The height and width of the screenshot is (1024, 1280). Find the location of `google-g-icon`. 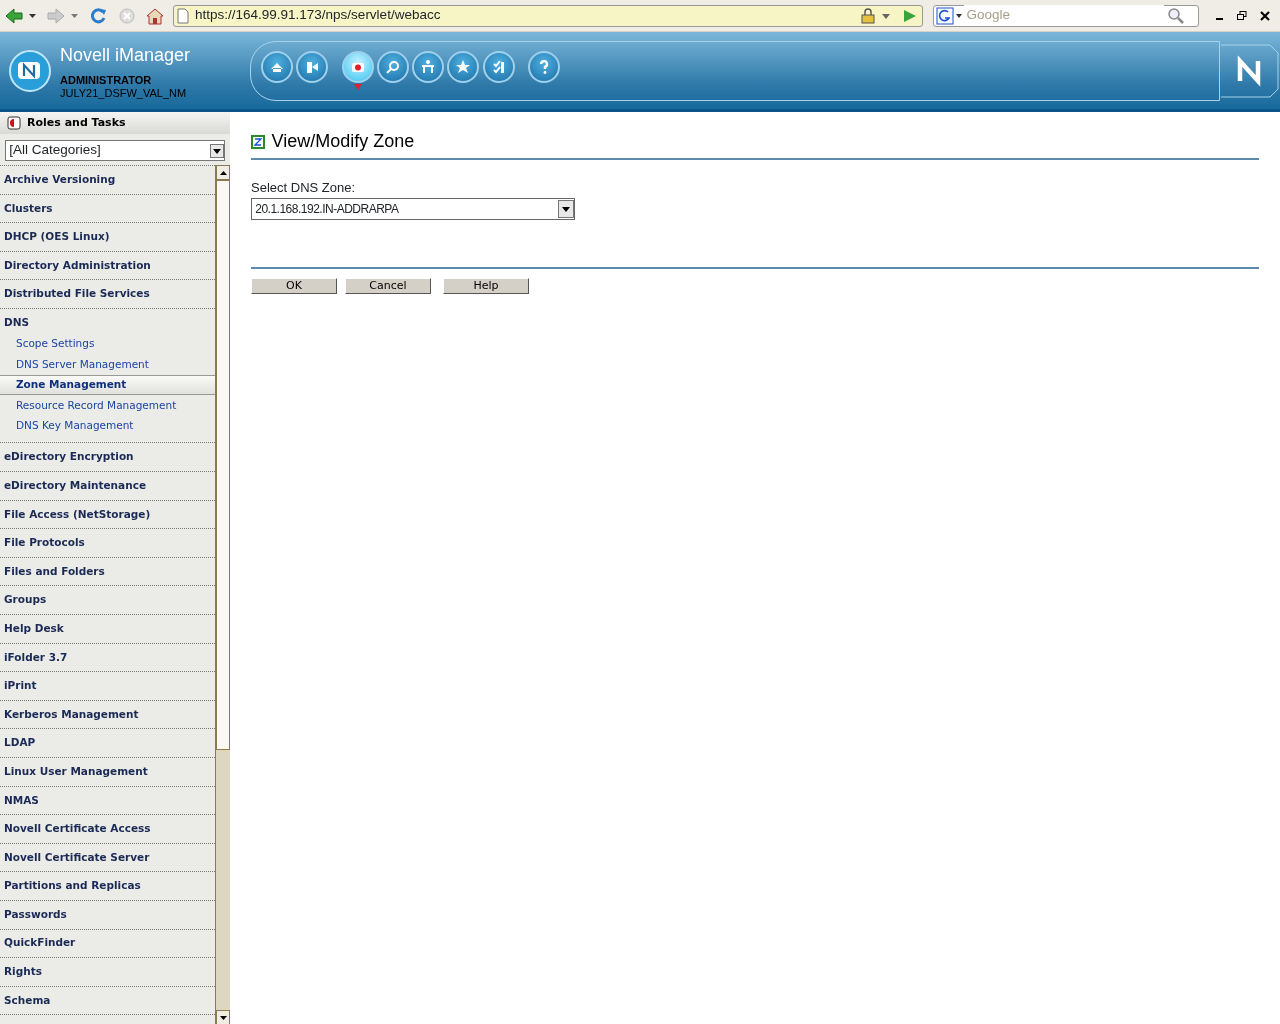

google-g-icon is located at coordinates (948, 15).